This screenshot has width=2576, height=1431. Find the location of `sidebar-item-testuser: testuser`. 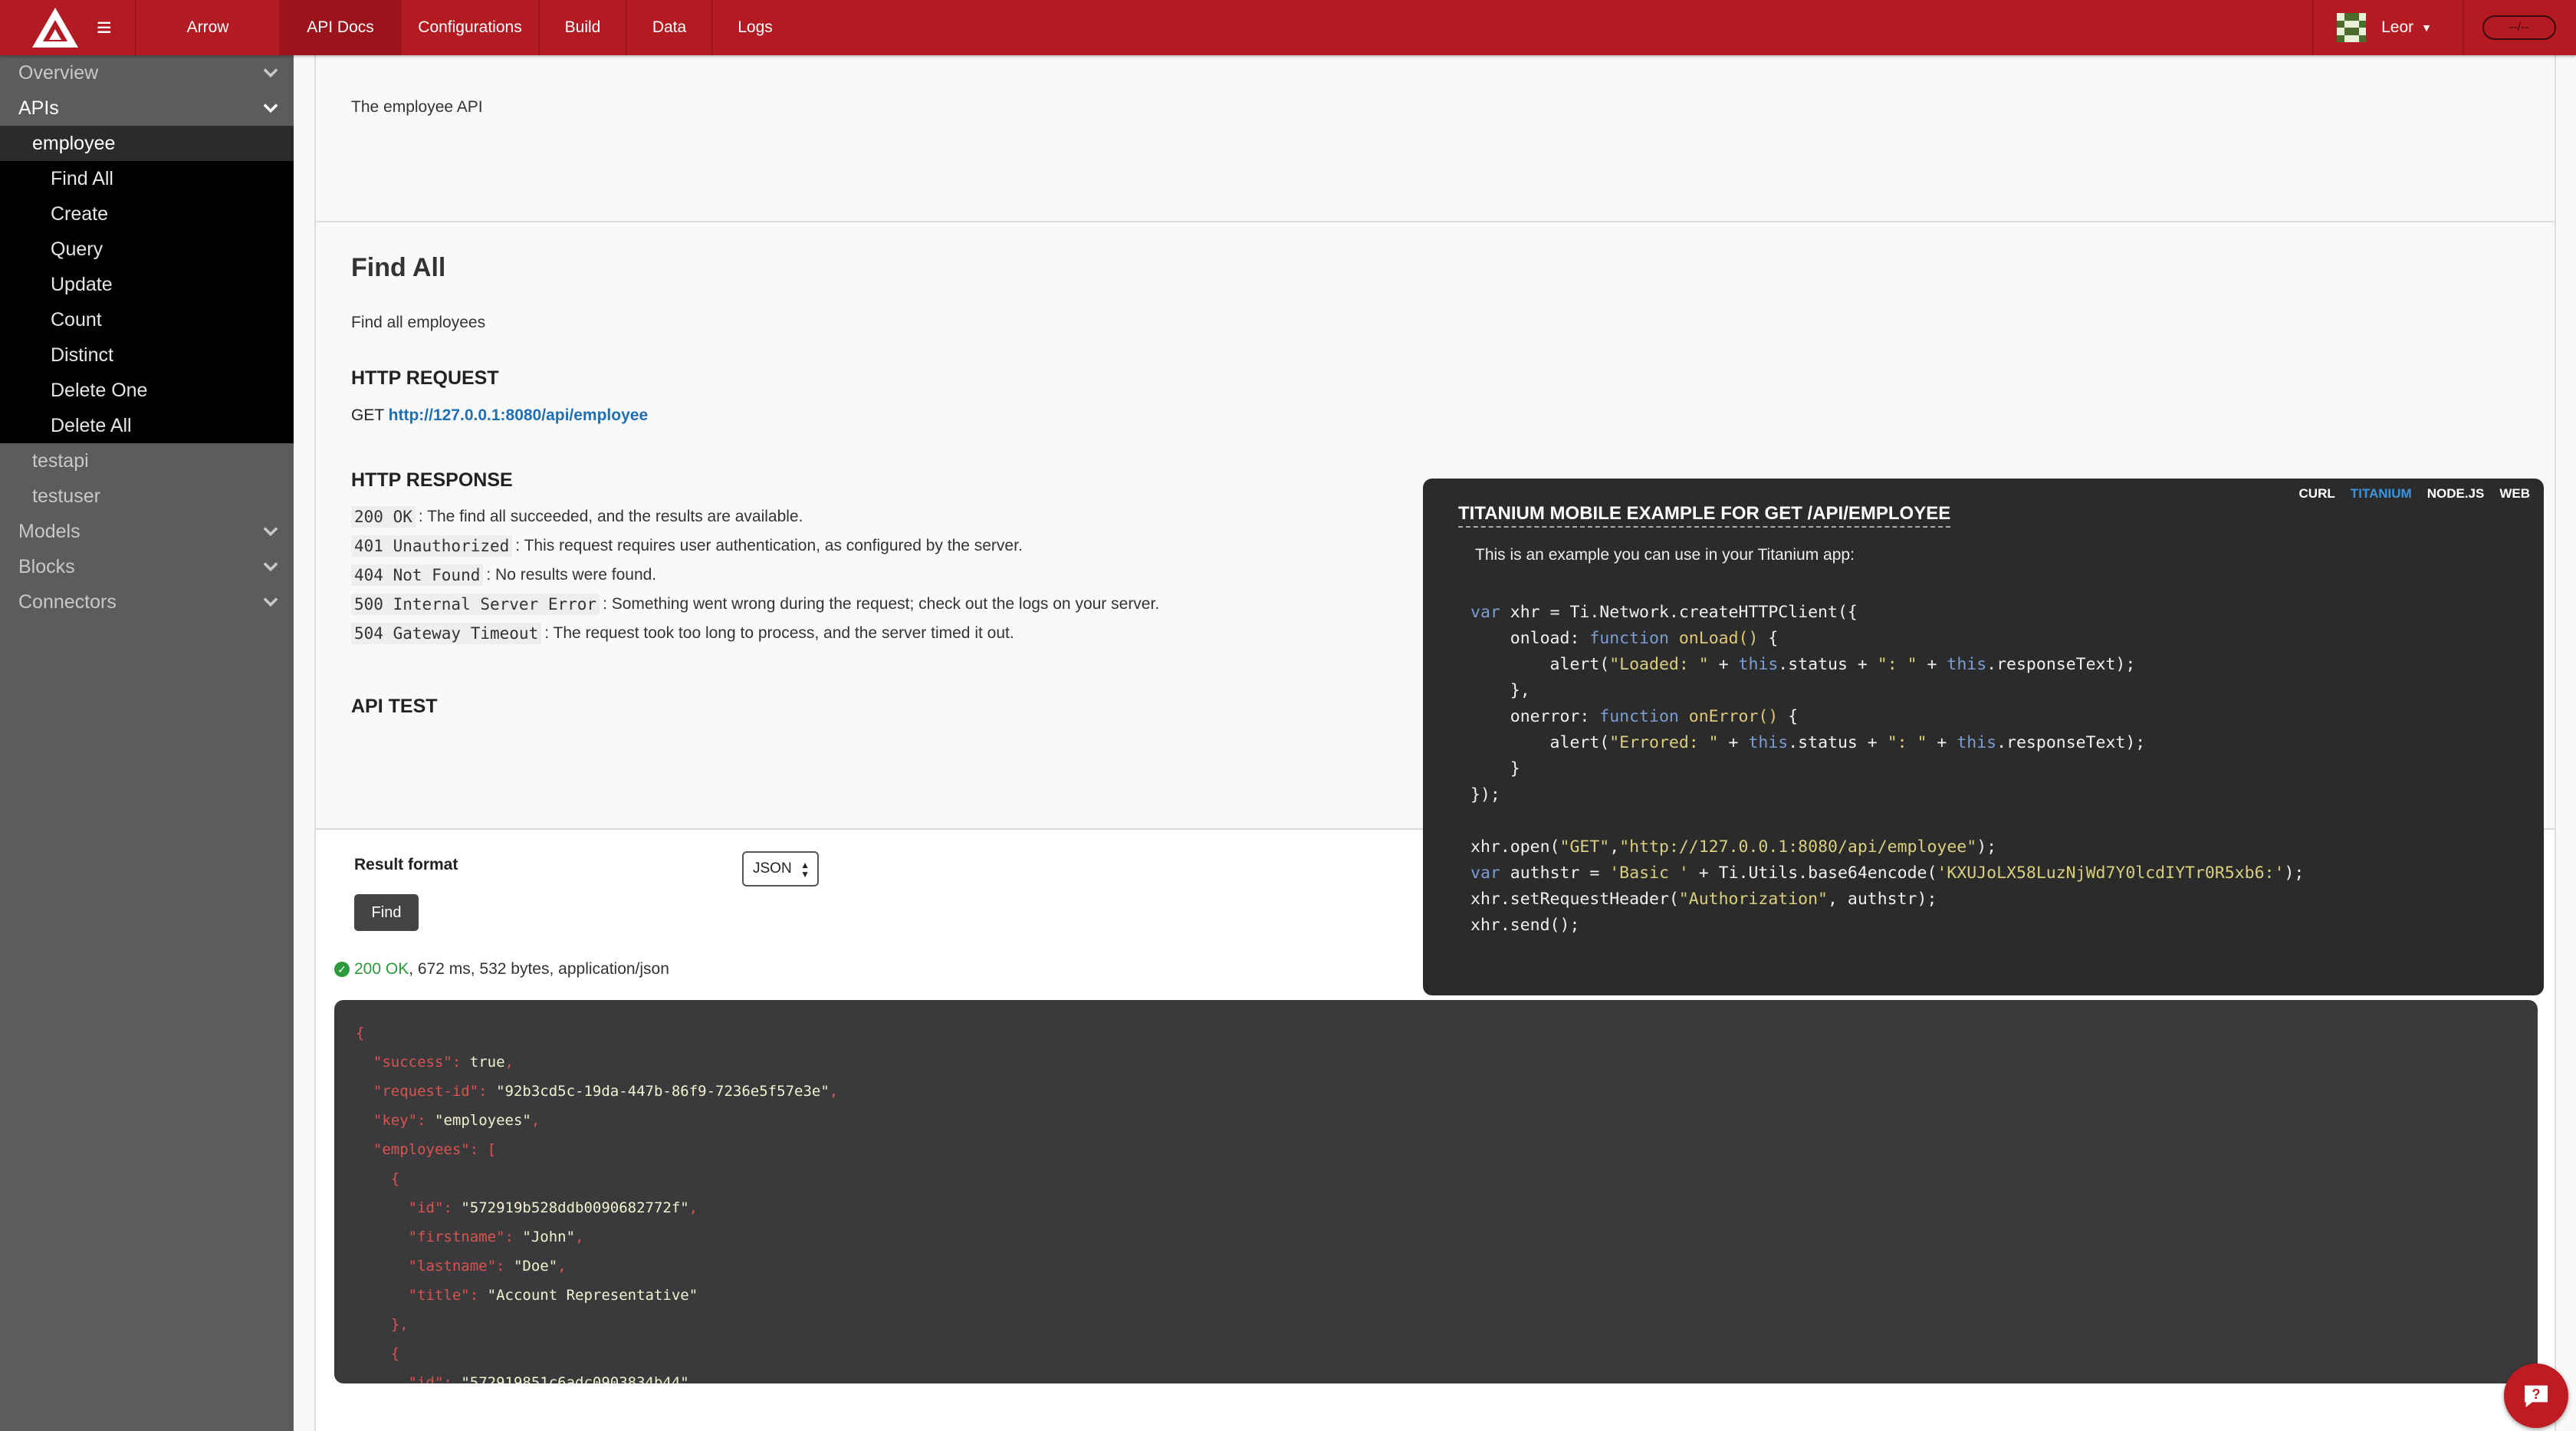

sidebar-item-testuser: testuser is located at coordinates (147, 497).